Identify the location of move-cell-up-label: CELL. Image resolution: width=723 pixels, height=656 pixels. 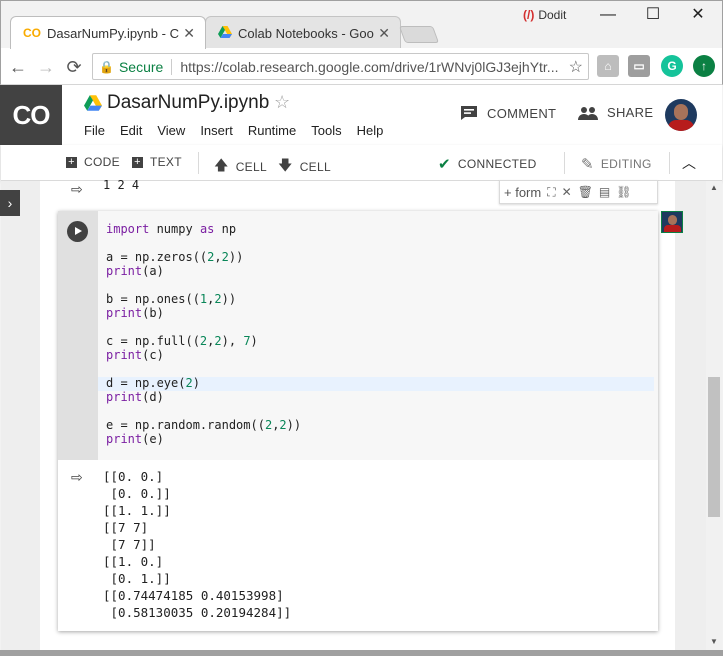
(251, 167).